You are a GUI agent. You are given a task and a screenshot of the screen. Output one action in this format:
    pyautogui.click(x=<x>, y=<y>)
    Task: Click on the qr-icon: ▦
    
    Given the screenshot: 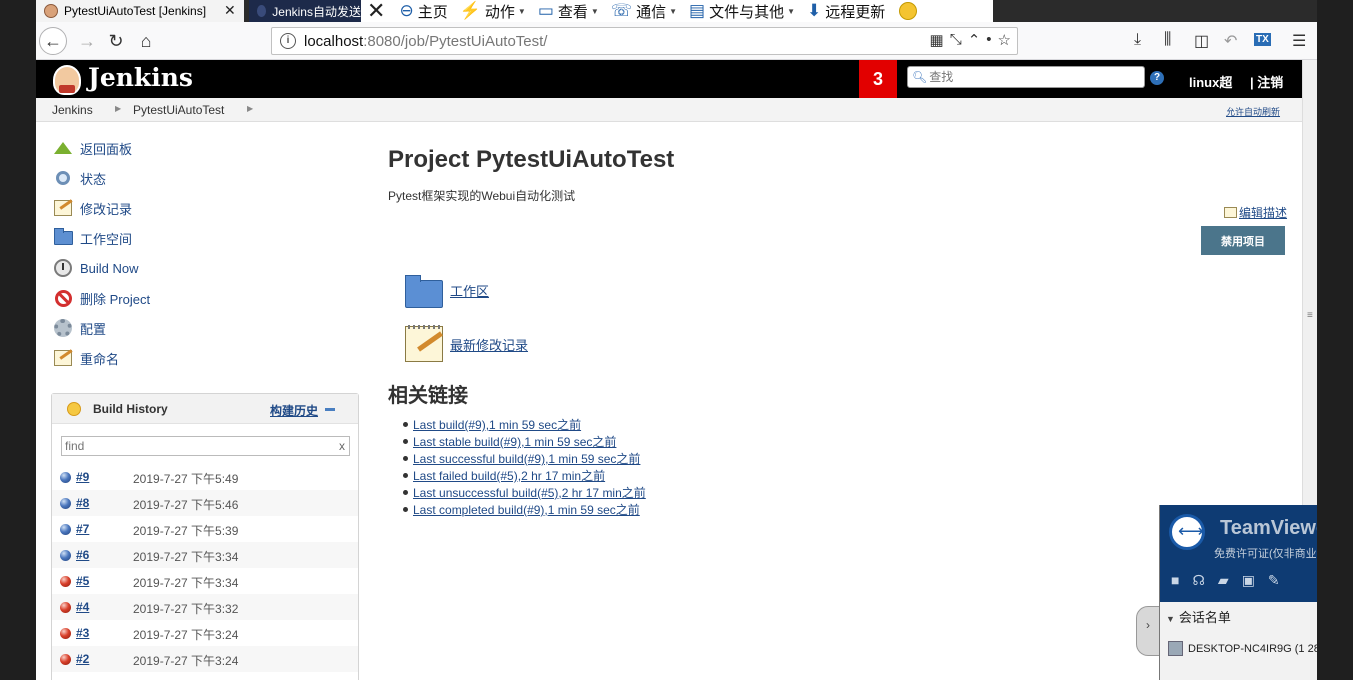 What is the action you would take?
    pyautogui.click(x=937, y=40)
    